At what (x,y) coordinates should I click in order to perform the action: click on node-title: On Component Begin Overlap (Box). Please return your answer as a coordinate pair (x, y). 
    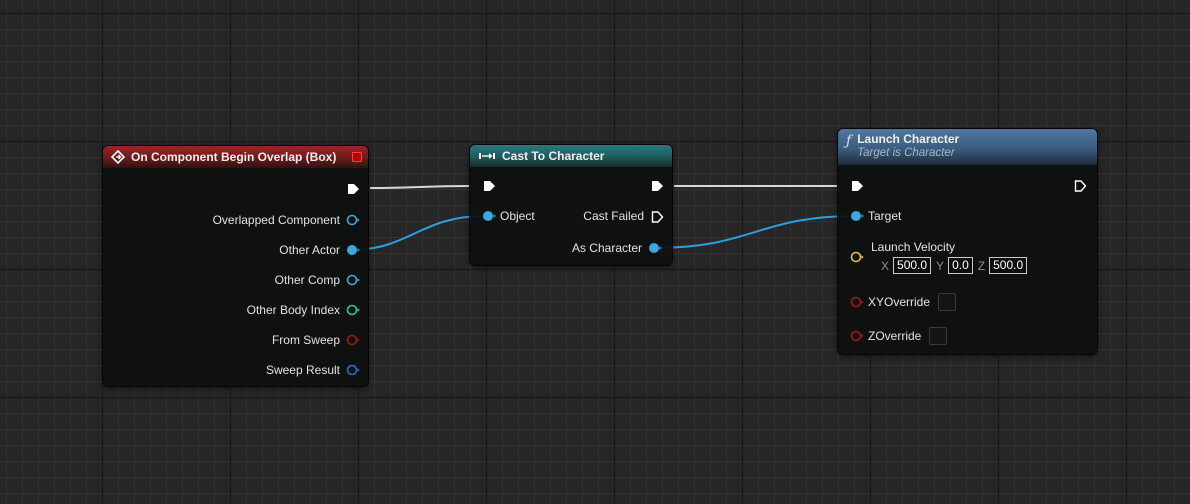
    Looking at the image, I should click on (234, 157).